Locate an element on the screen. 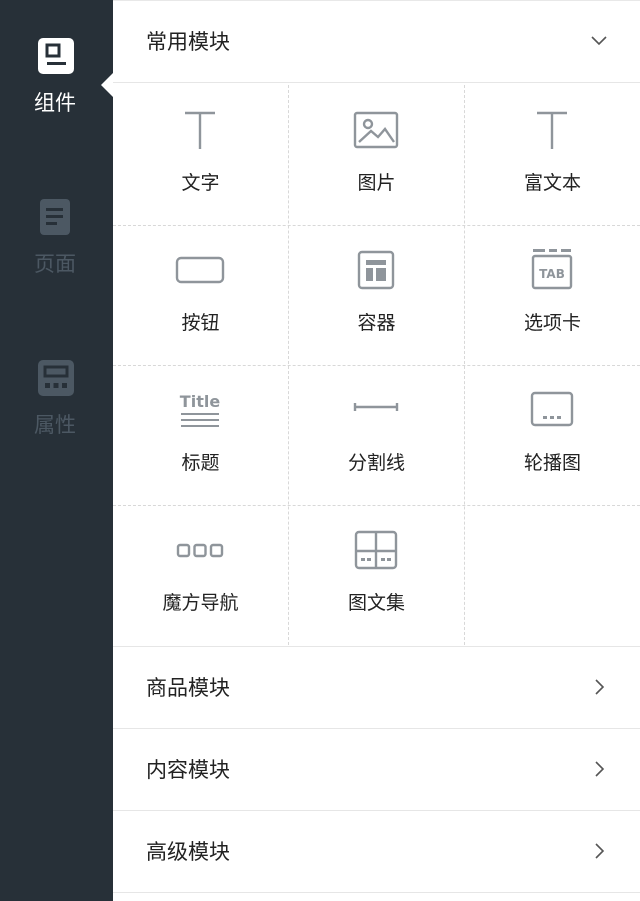 This screenshot has width=640, height=901. tab-icon: TAB is located at coordinates (552, 269).